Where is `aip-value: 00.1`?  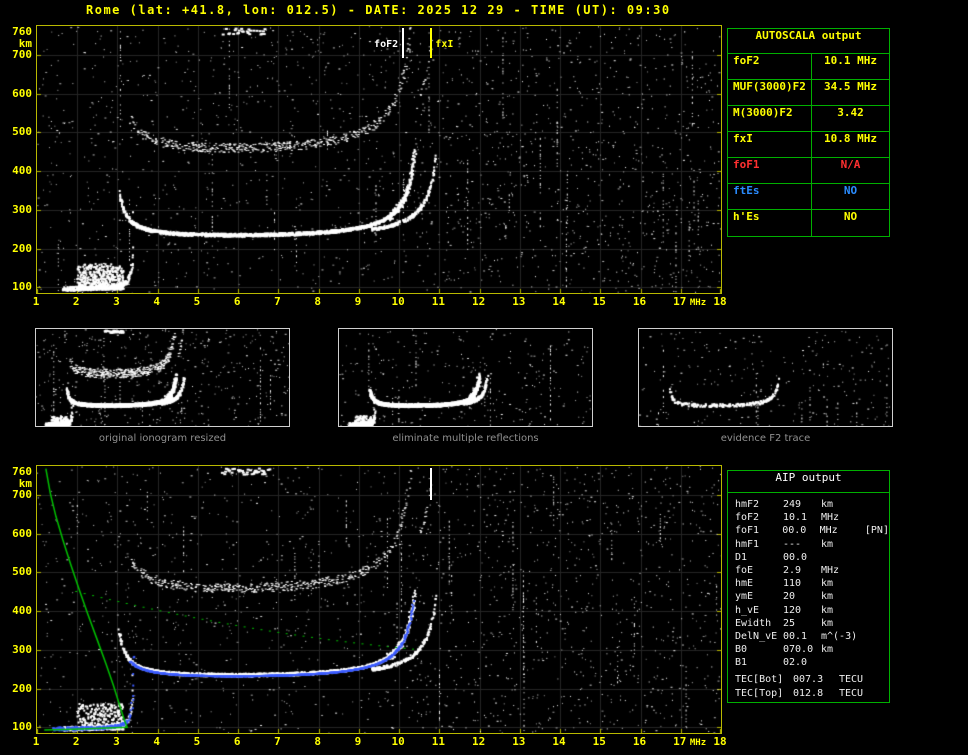 aip-value: 00.1 is located at coordinates (795, 636).